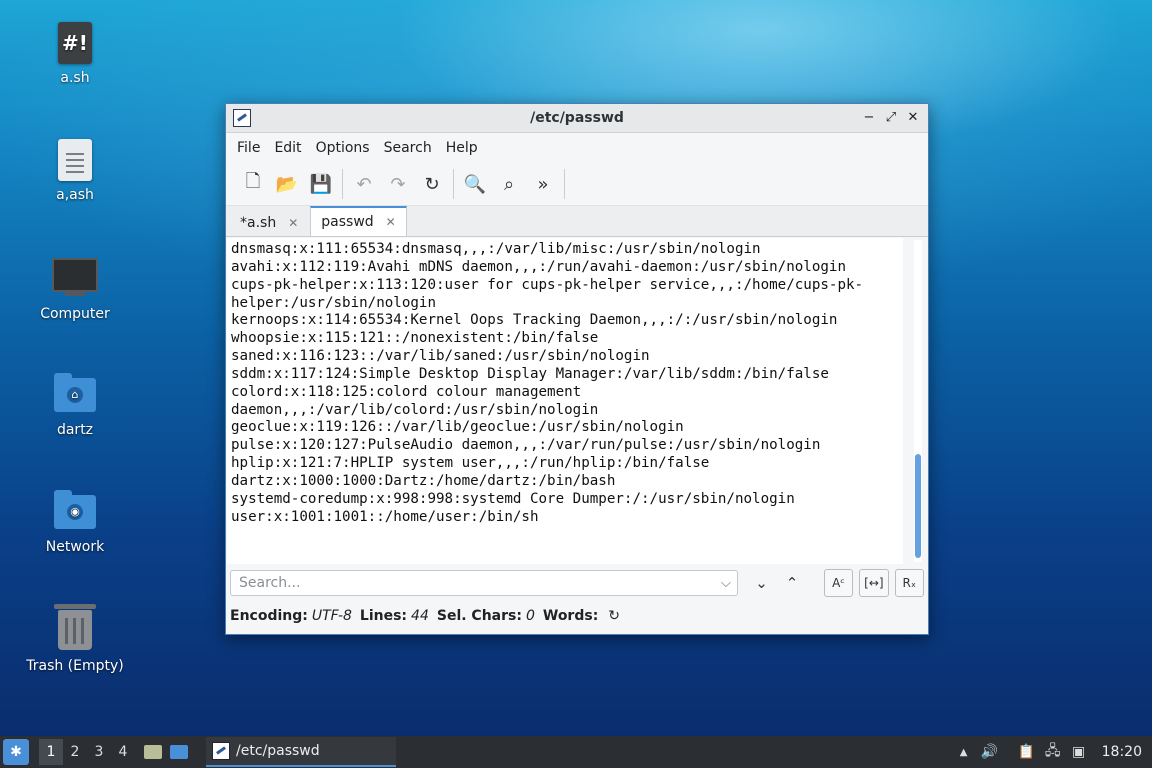 This screenshot has height=768, width=1152. Describe the element at coordinates (75, 430) in the screenshot. I see `desktop-icon-label: dartz` at that location.